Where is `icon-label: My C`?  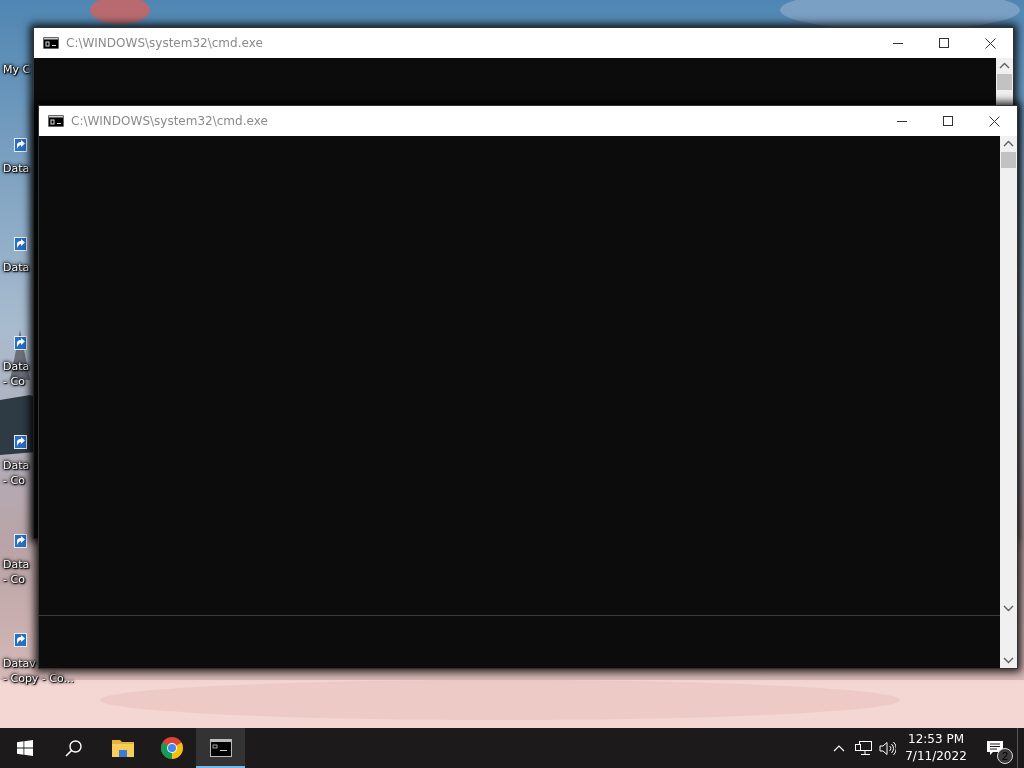 icon-label: My C is located at coordinates (16, 69).